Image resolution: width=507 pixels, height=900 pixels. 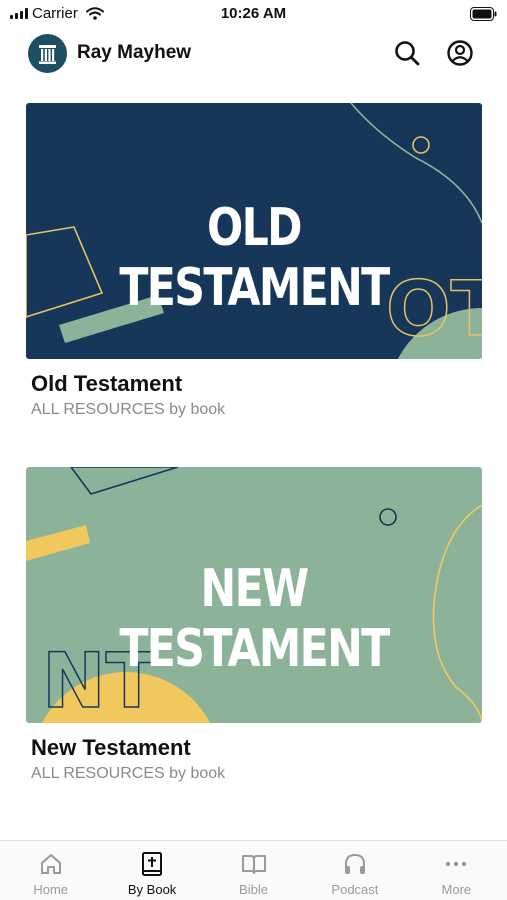 I want to click on status-bar: Carrier 10:26 AM, so click(x=253, y=14).